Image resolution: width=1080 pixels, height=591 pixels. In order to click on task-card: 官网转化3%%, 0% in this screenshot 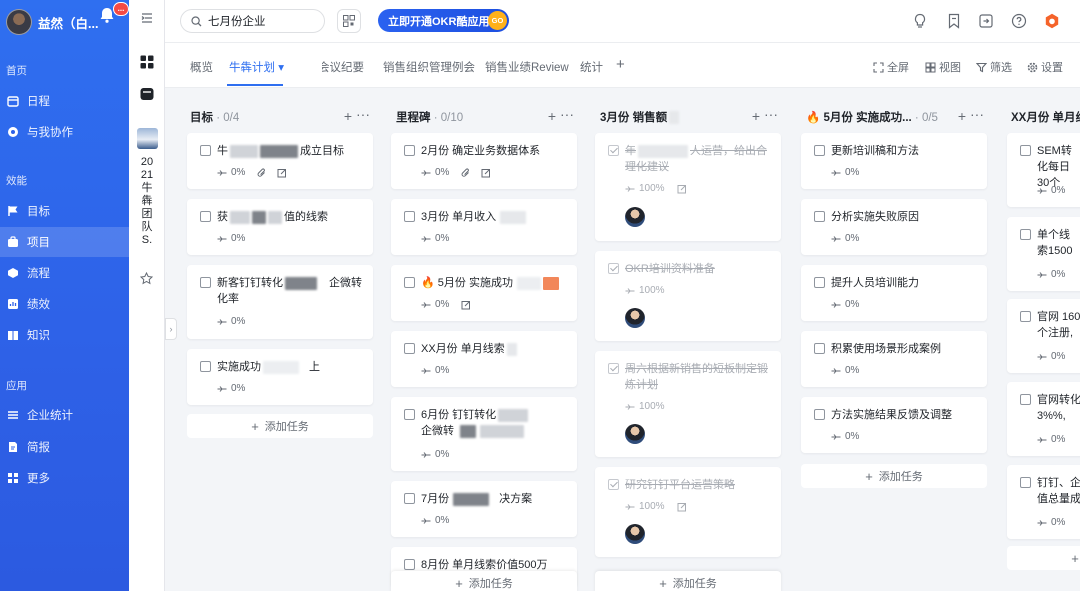, I will do `click(1043, 419)`.